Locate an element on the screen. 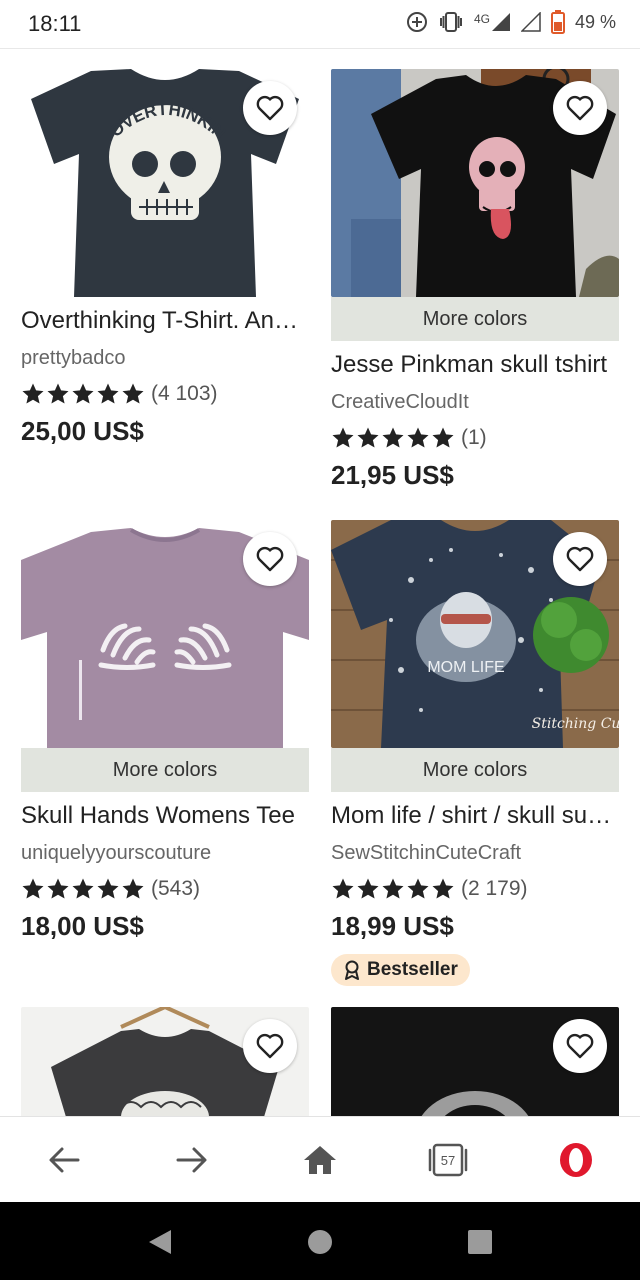  back-button is located at coordinates (64, 1160).